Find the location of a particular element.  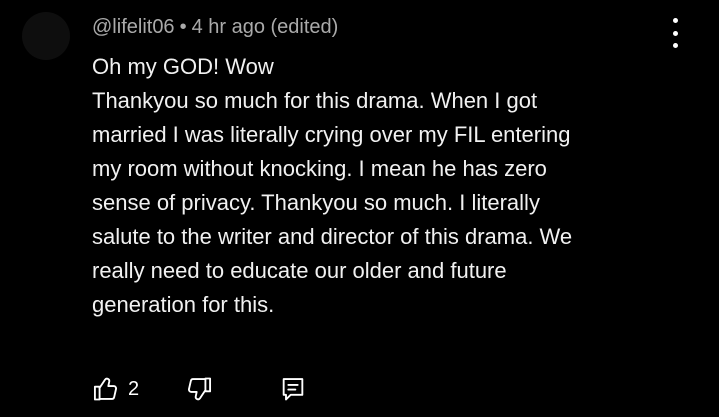

comment-line: Oh my GOD! Wow is located at coordinates (183, 66).